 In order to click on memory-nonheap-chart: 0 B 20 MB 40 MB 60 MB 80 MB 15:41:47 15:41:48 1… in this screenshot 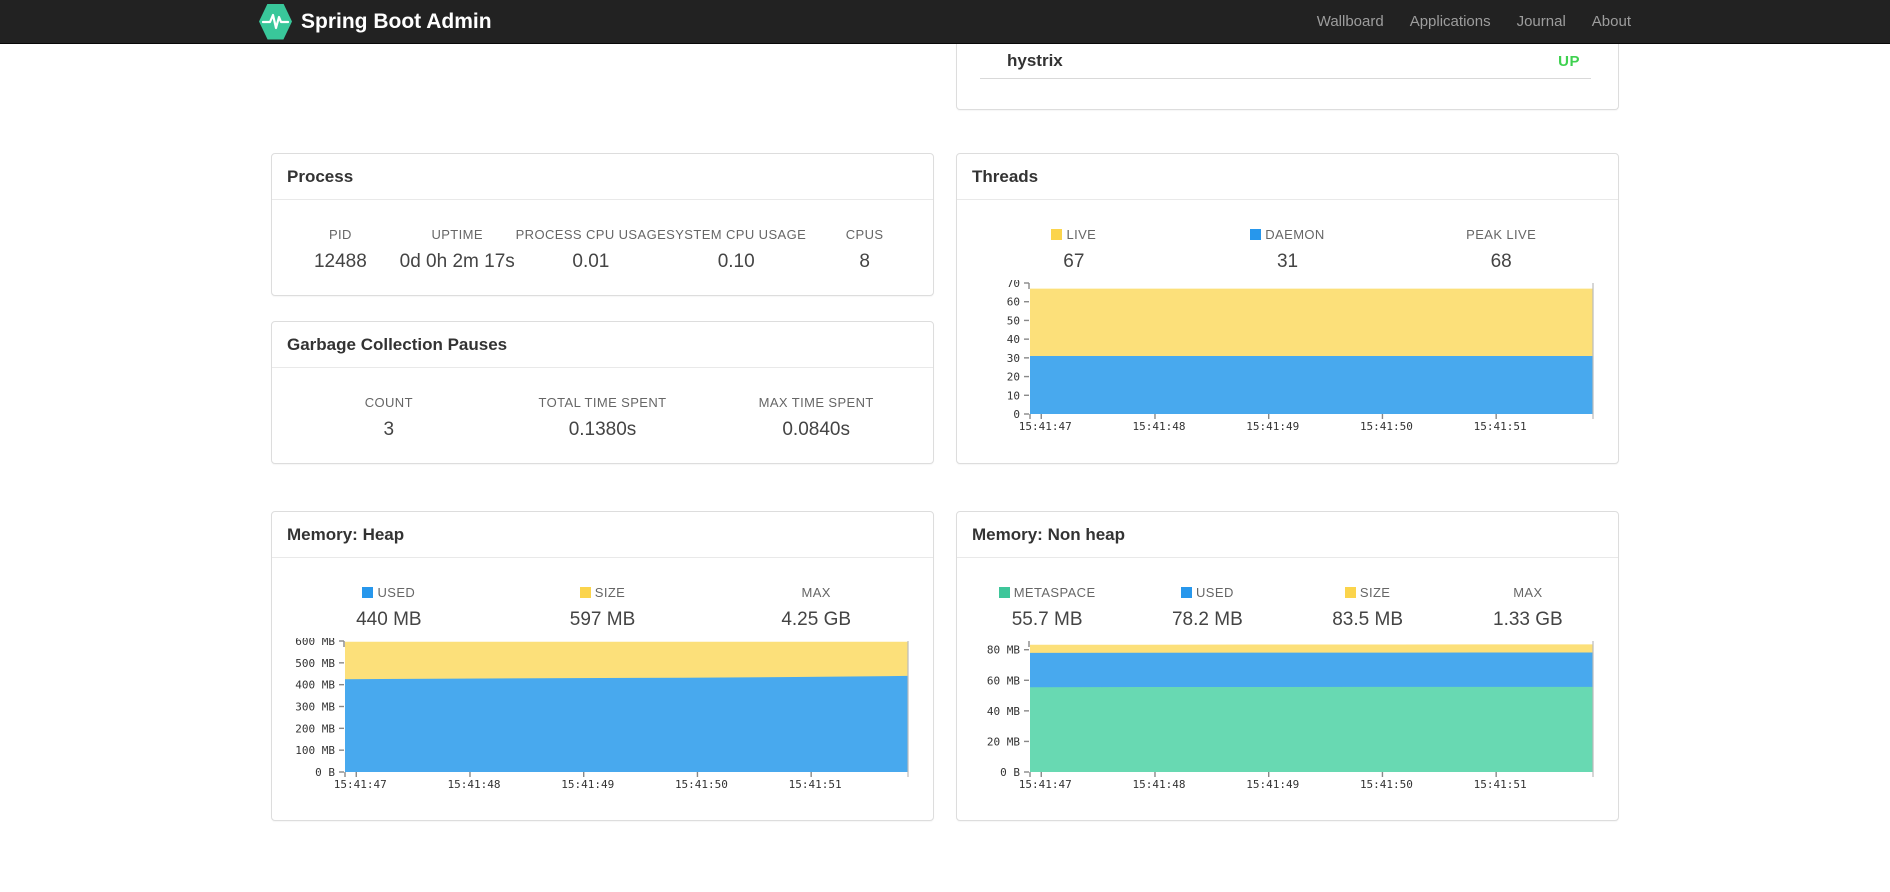, I will do `click(1287, 715)`.